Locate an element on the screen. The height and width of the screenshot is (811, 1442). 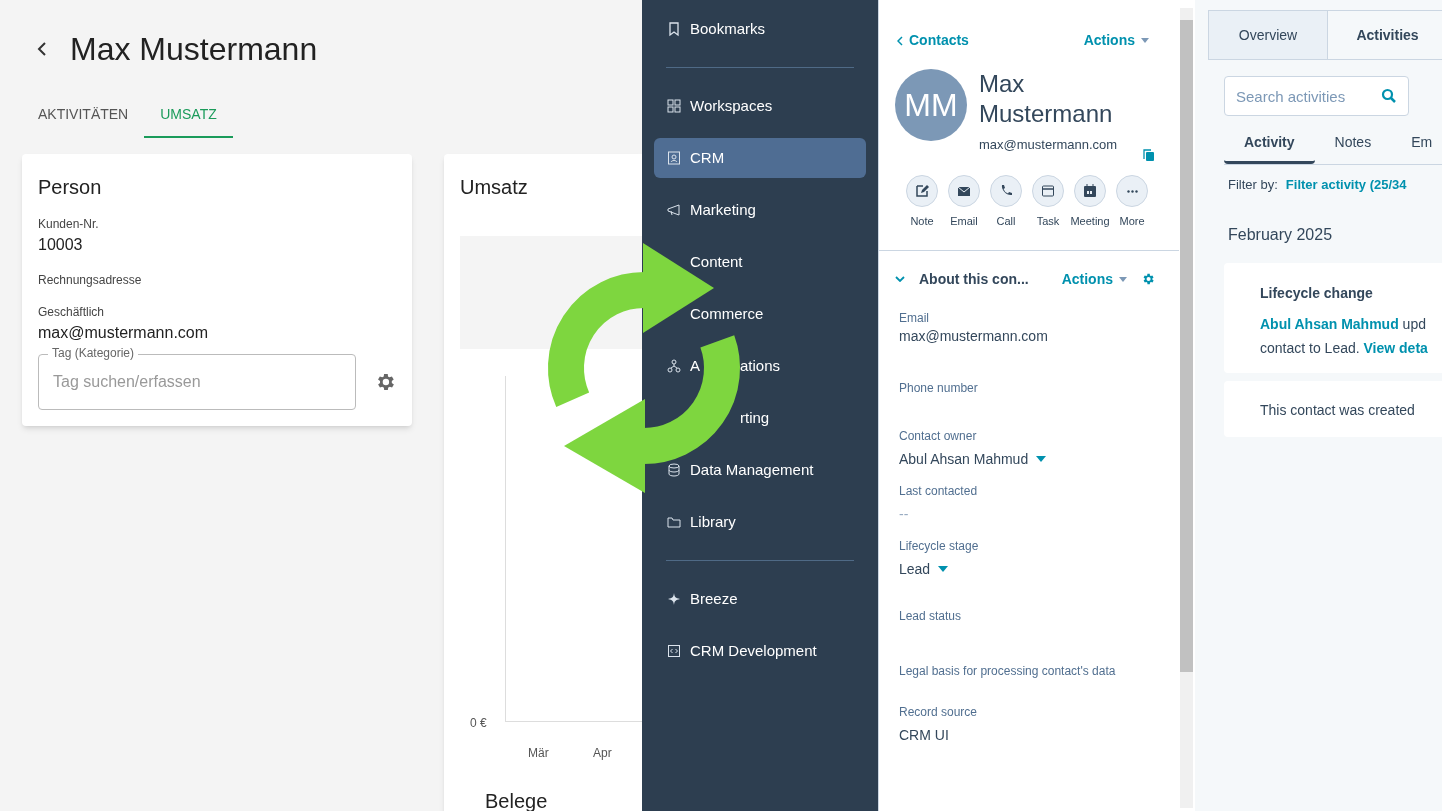
avatar: MM is located at coordinates (931, 105).